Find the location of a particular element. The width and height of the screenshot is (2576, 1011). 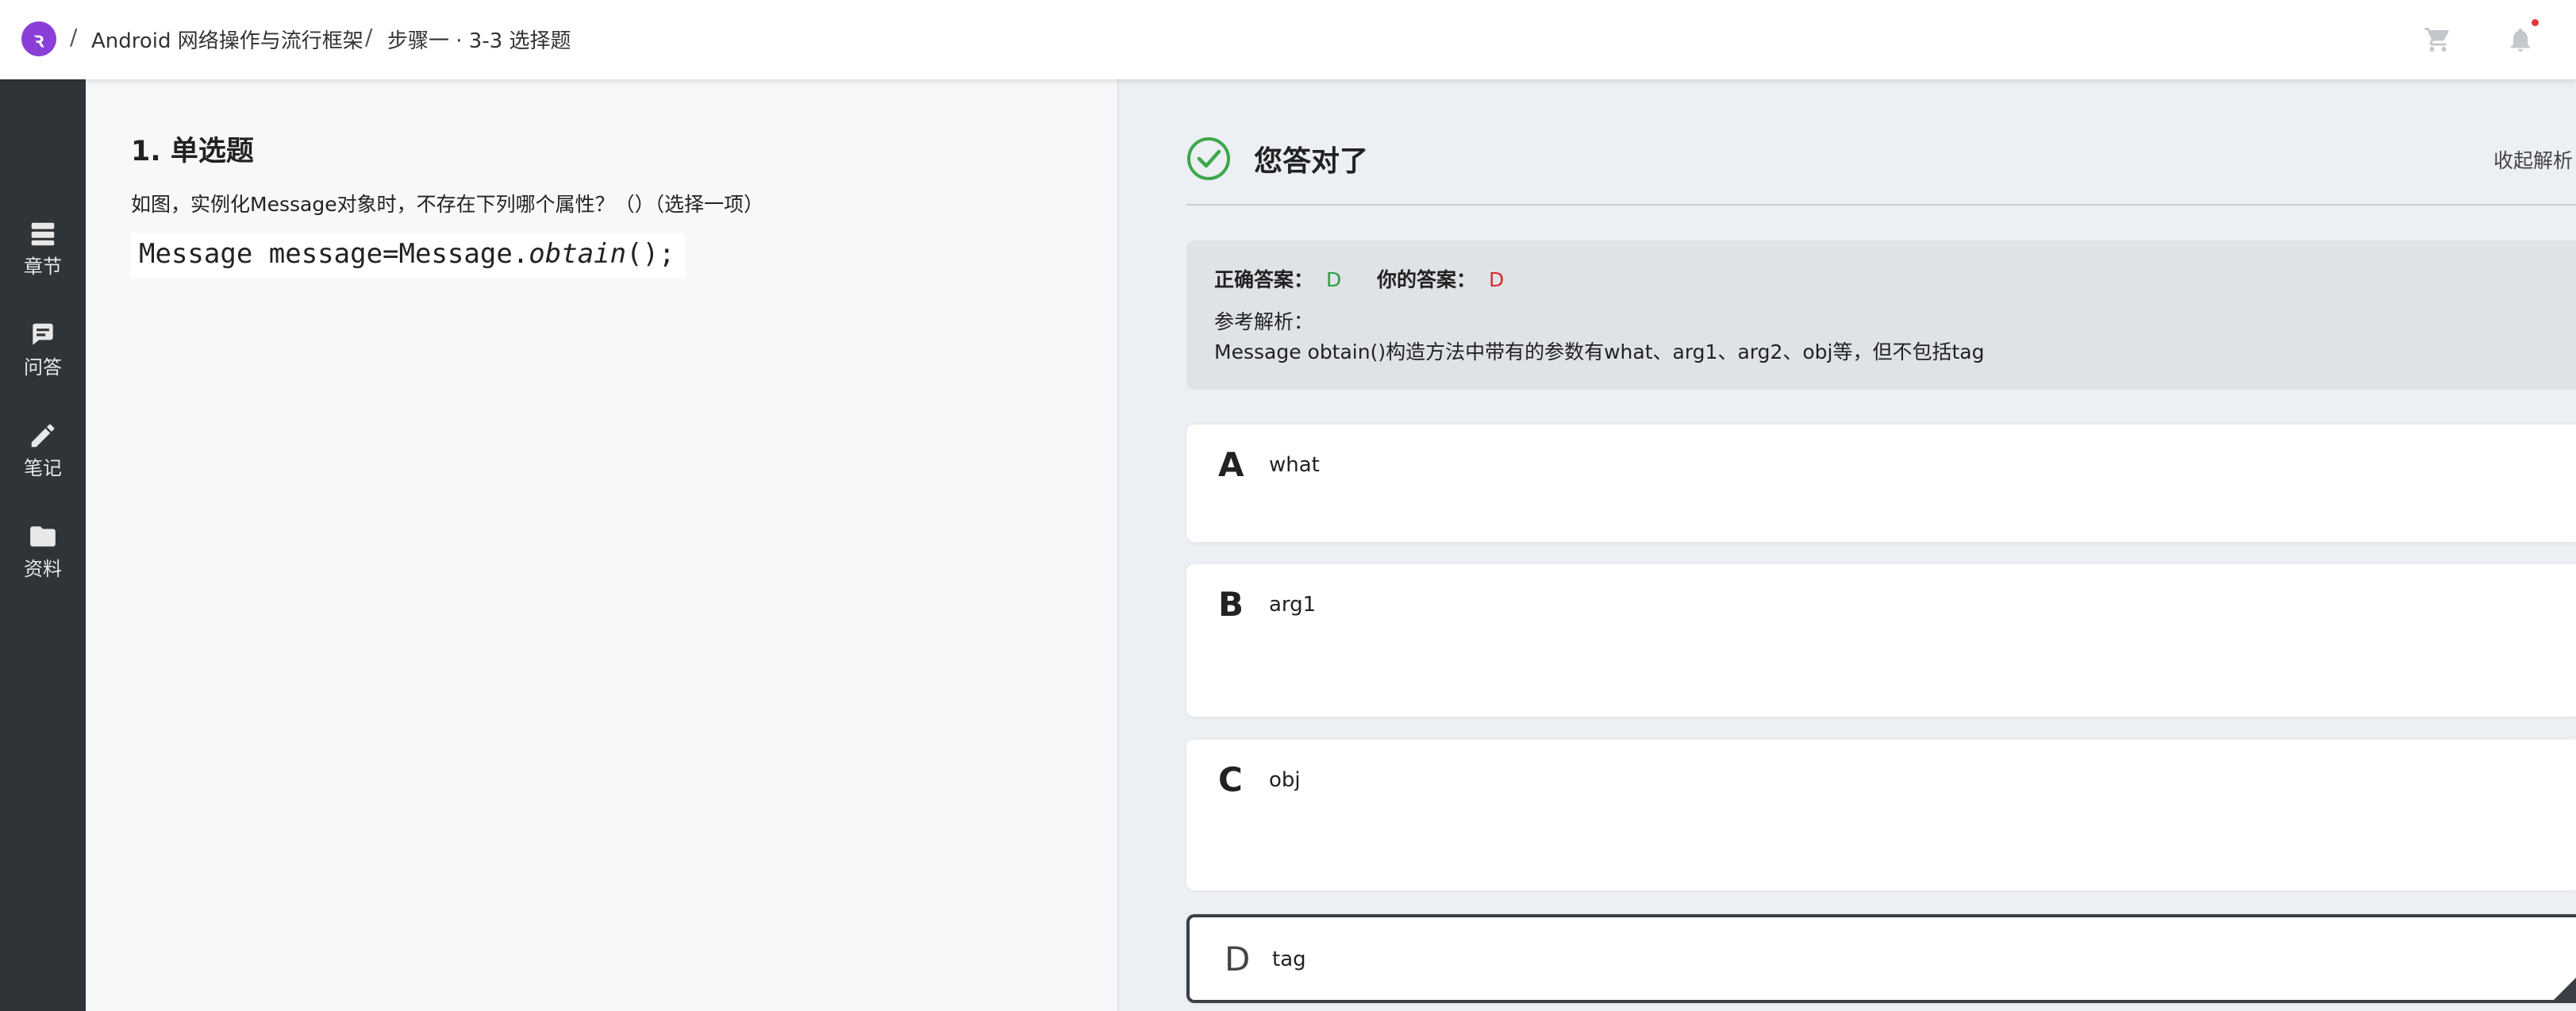

option-b: B arg1 is located at coordinates (1881, 640).